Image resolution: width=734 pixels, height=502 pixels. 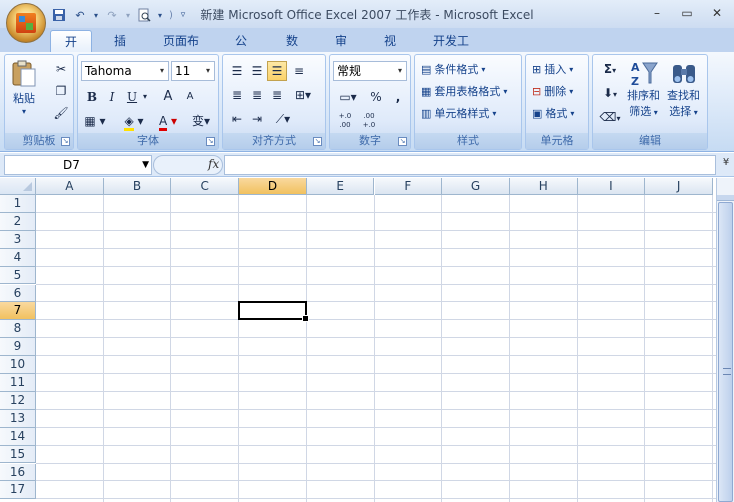 I want to click on insert-function-icon: fx, so click(x=213, y=164).